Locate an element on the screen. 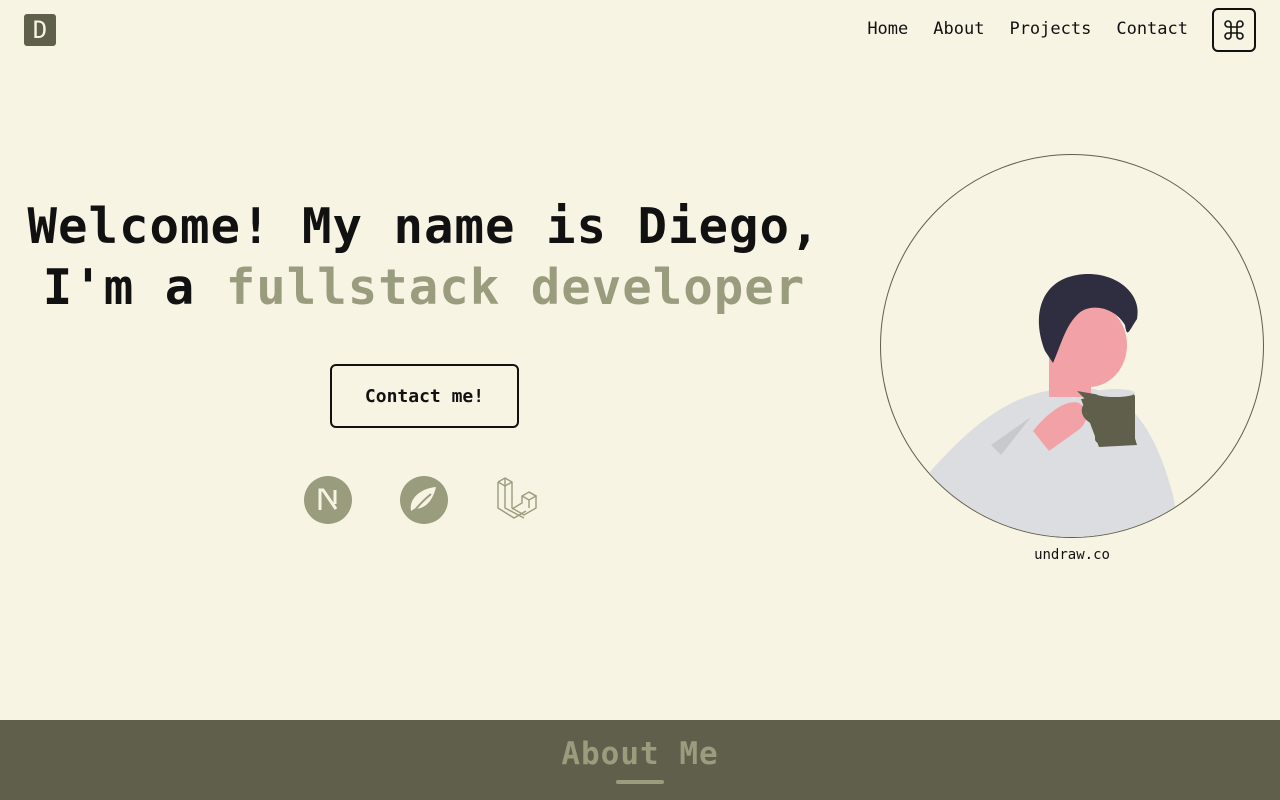  nav-about-link: About is located at coordinates (958, 29).